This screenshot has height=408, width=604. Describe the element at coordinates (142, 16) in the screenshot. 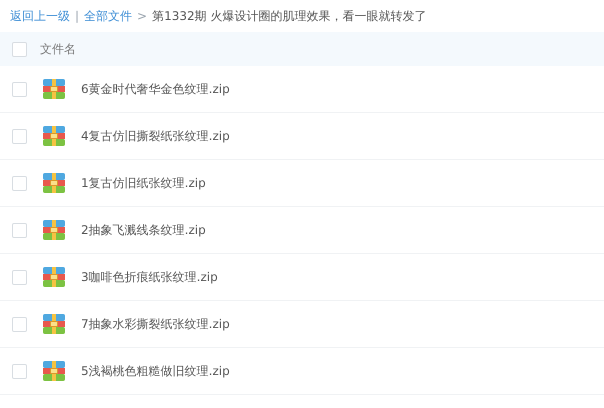

I see `breadcrumb-arrow: >` at that location.